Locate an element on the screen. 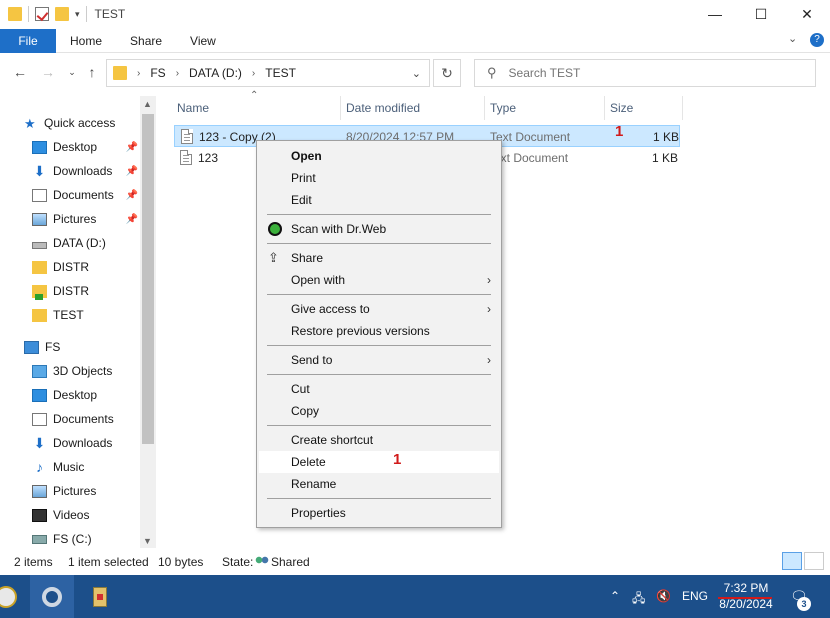 The image size is (830, 618). tab-view: View is located at coordinates (203, 41).